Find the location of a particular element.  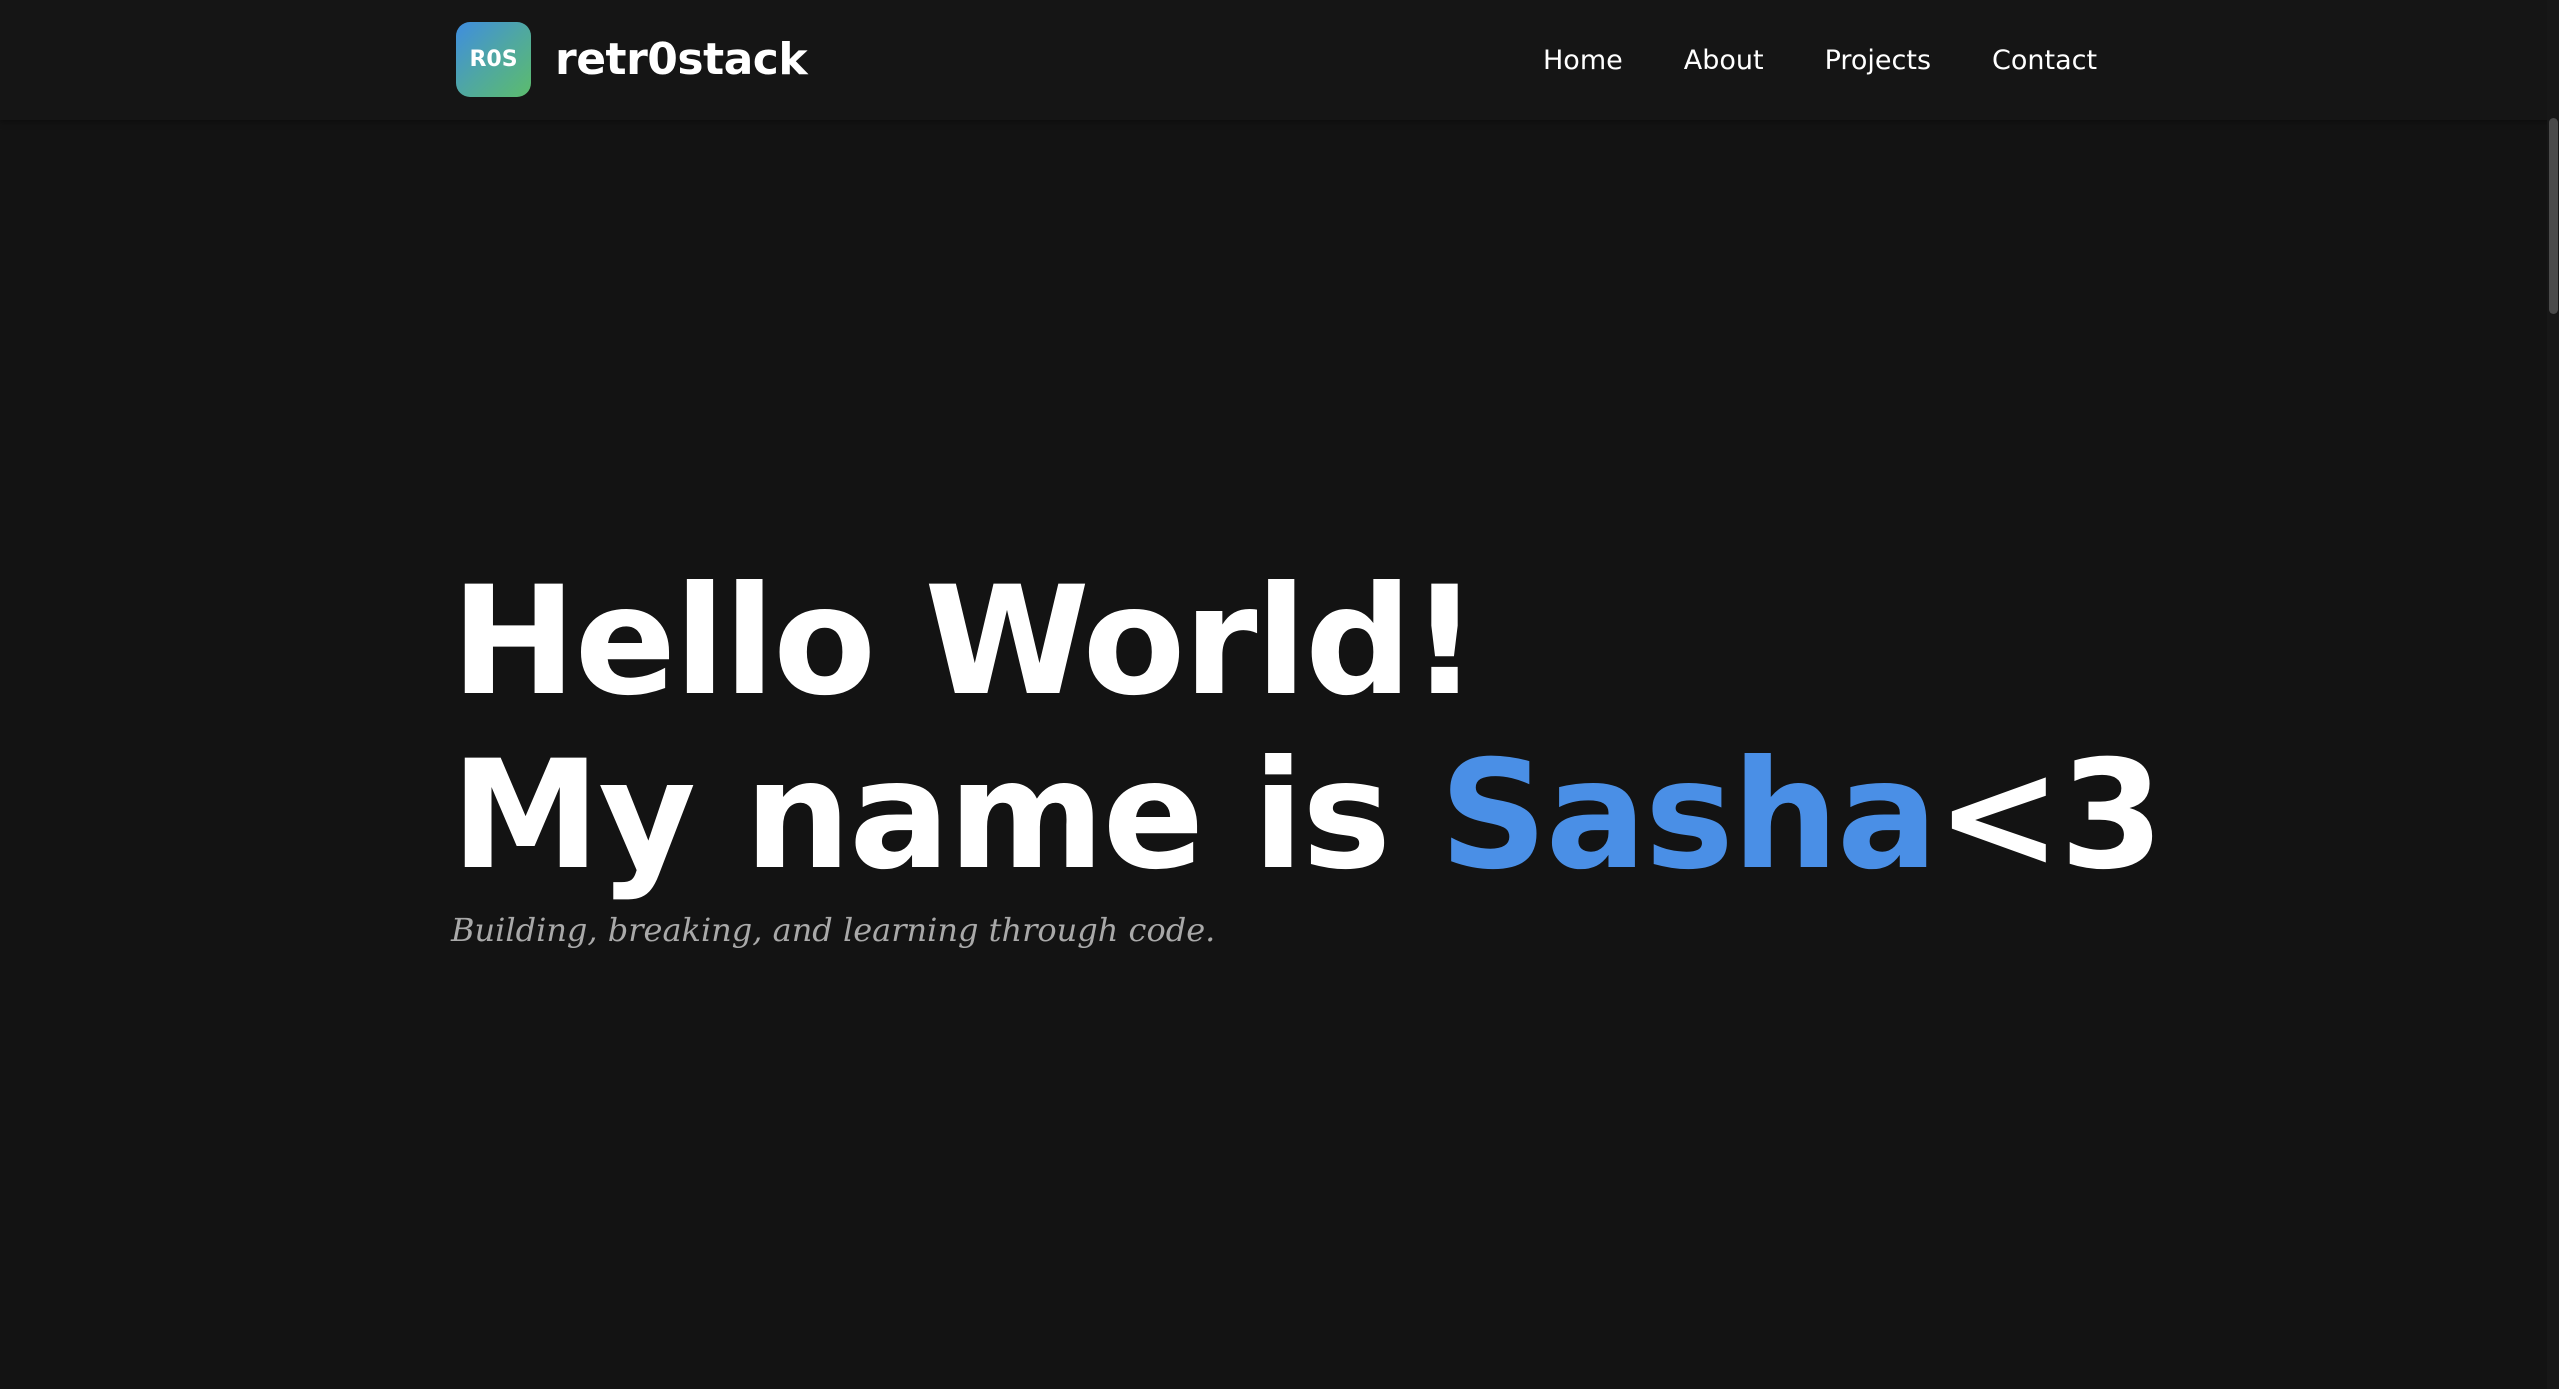

page-scrollbar is located at coordinates (2553, 694).